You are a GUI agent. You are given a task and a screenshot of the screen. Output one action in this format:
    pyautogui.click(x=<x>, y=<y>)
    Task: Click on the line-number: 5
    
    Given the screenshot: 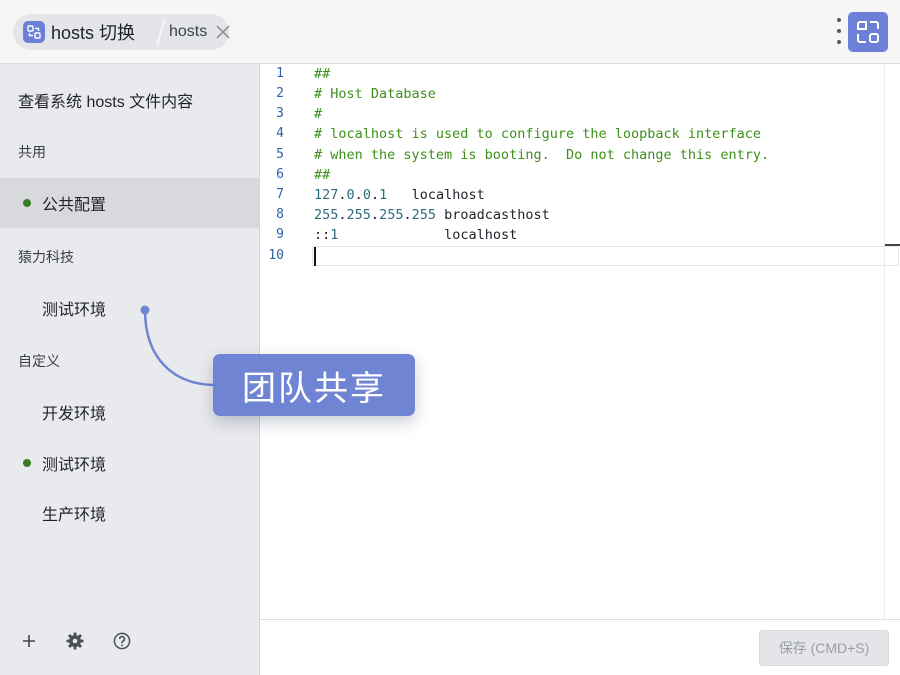 What is the action you would take?
    pyautogui.click(x=280, y=154)
    